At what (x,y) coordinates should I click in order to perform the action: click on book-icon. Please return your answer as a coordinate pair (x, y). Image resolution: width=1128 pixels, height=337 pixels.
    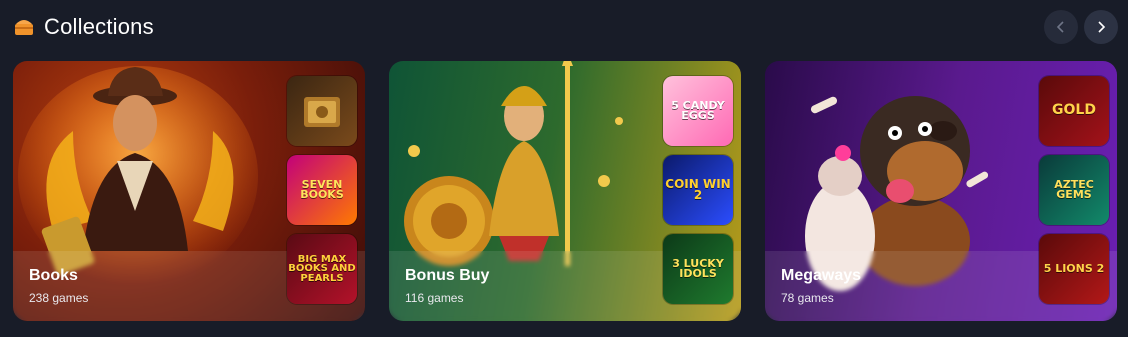
    Looking at the image, I should click on (322, 112).